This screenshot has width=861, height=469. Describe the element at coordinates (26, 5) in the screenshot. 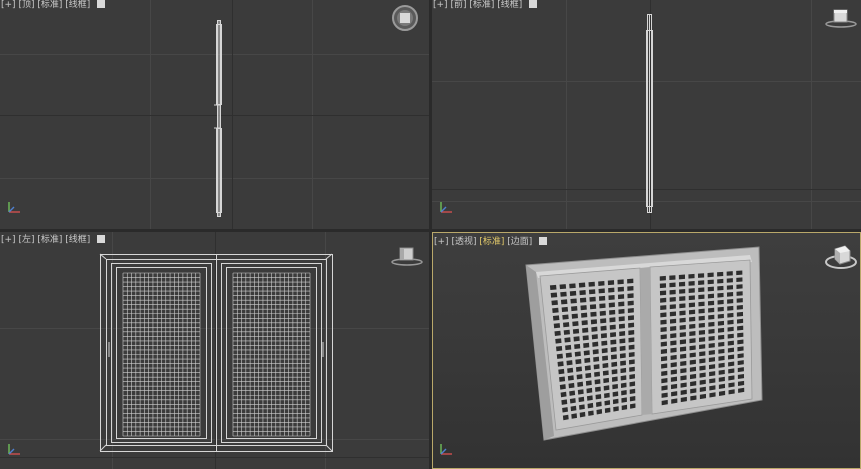

I see `viewport-name-menu: [顶]` at that location.